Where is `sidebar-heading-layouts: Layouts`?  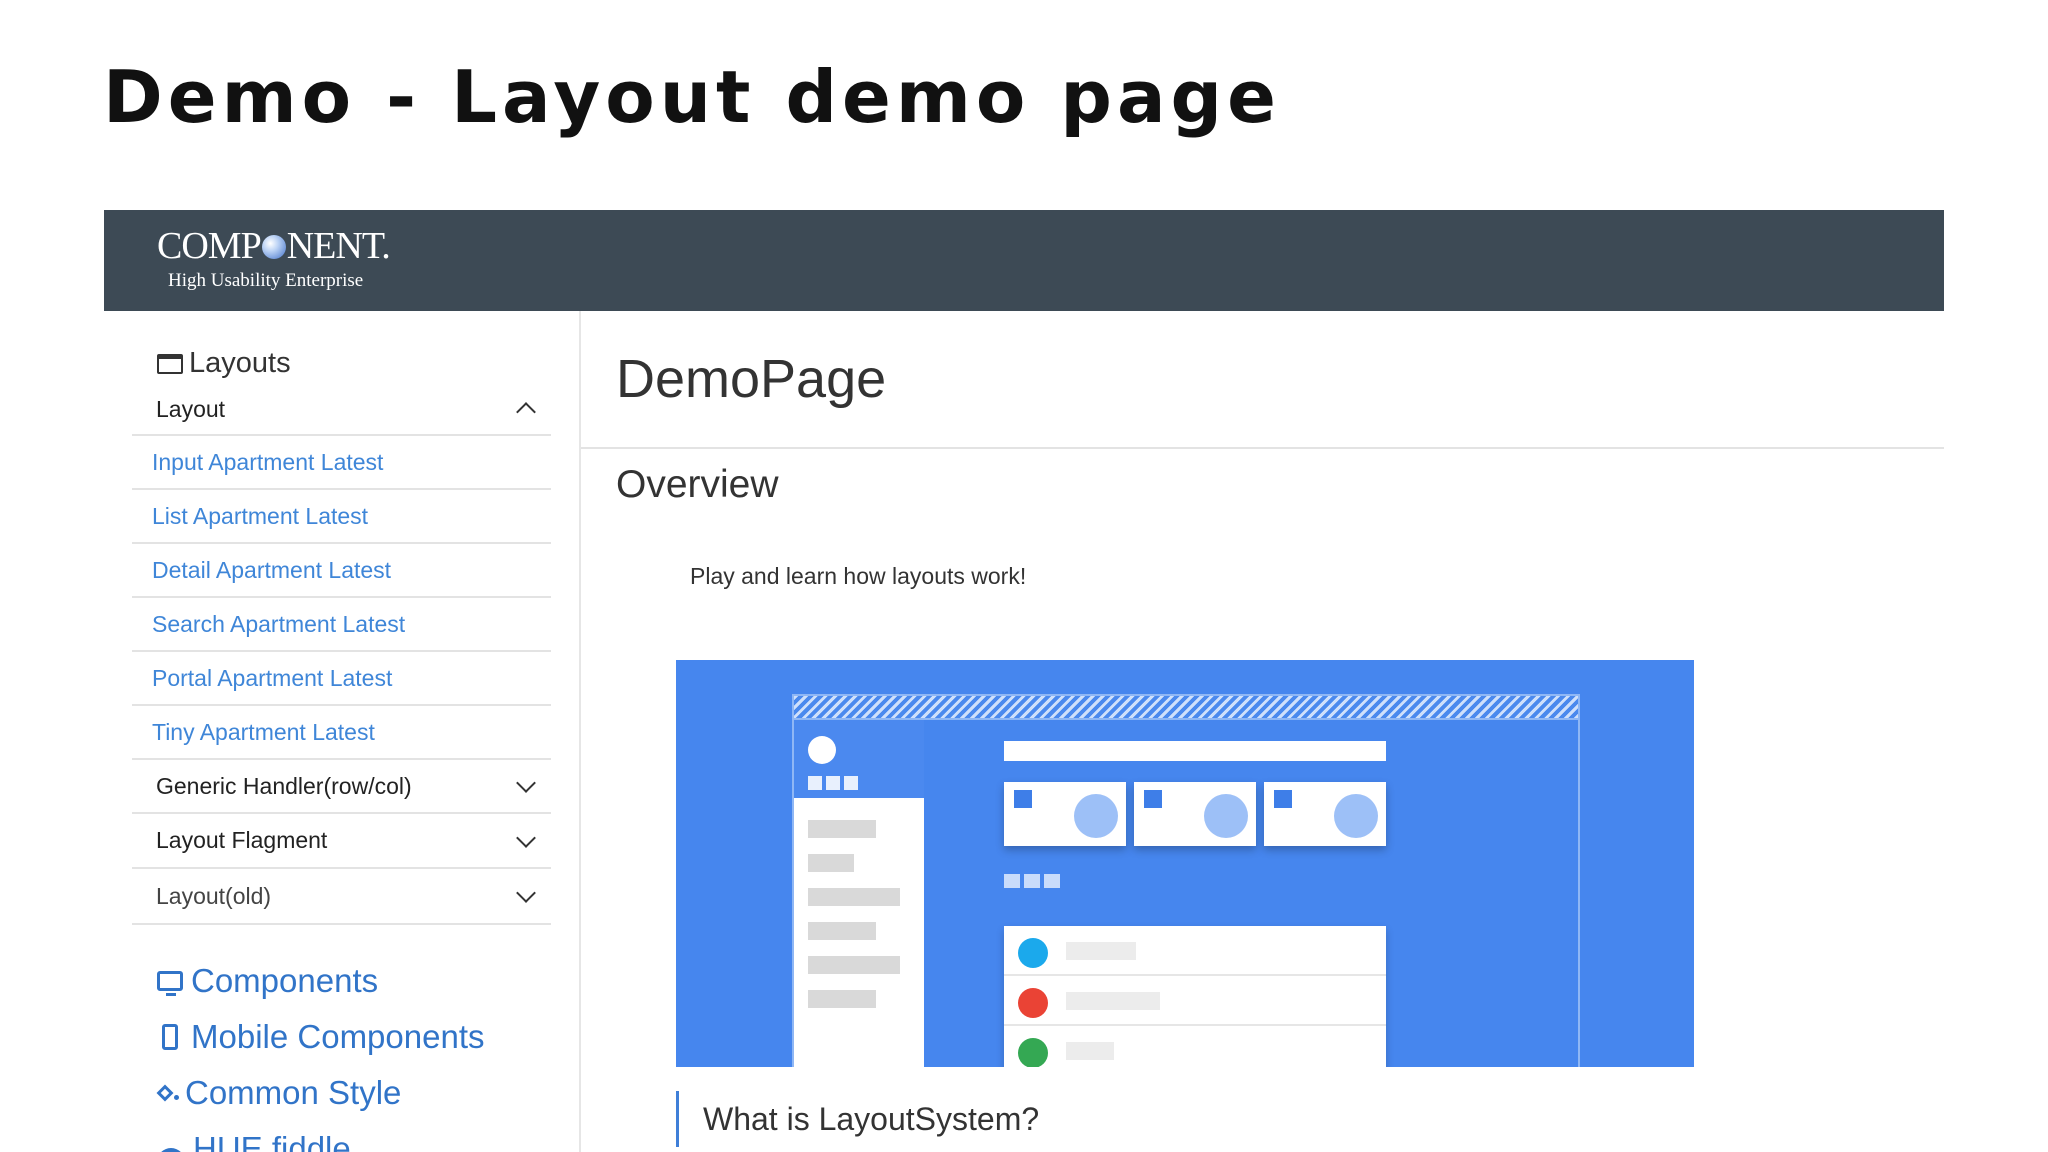 sidebar-heading-layouts: Layouts is located at coordinates (224, 363).